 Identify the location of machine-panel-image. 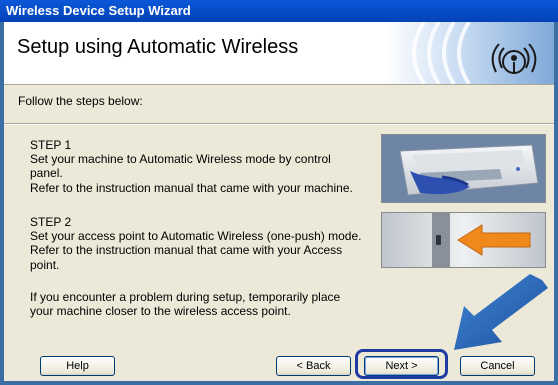
(463, 168).